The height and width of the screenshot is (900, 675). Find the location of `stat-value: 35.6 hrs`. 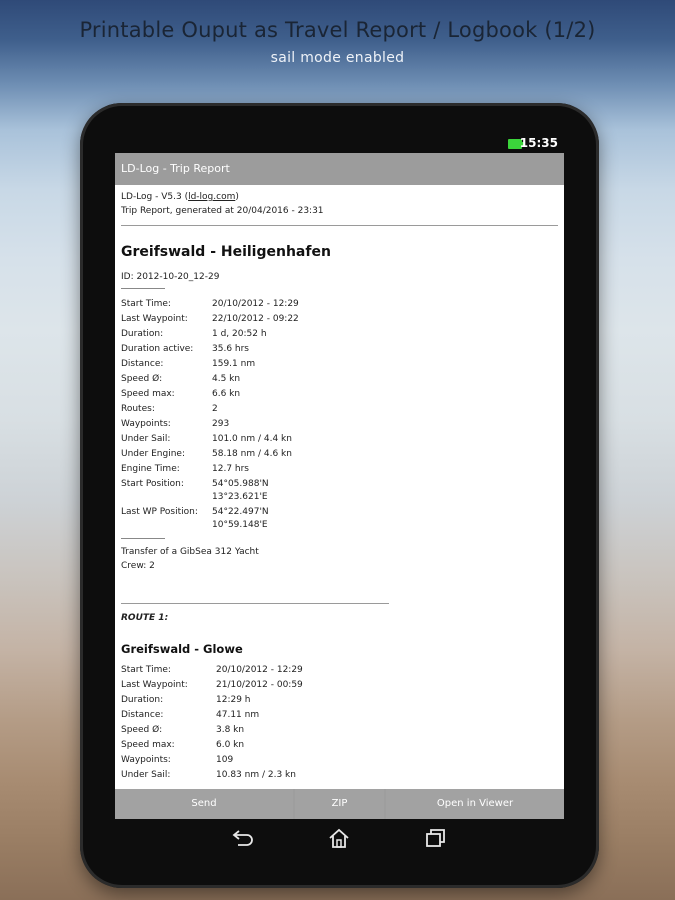

stat-value: 35.6 hrs is located at coordinates (230, 349).